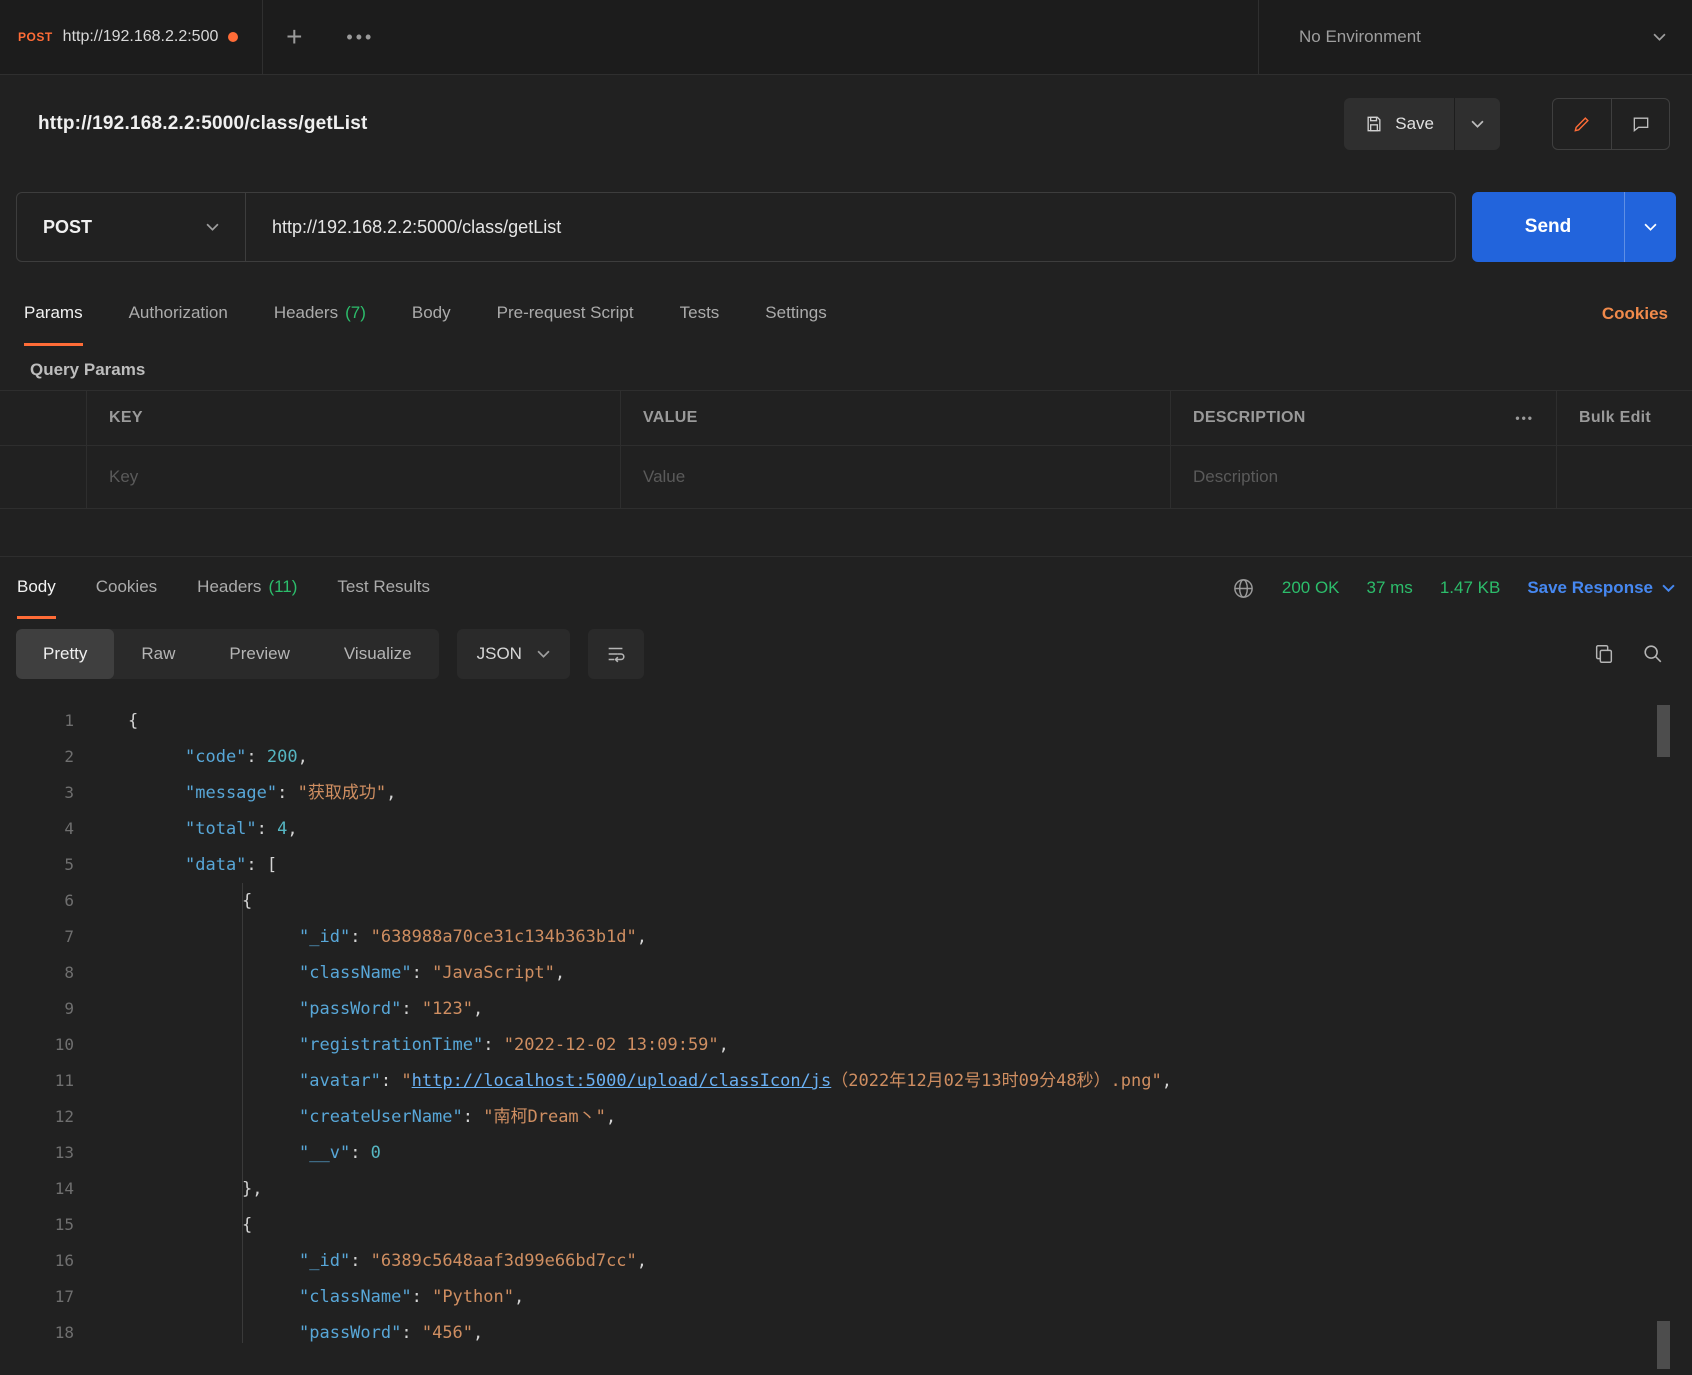 This screenshot has height=1375, width=1692. I want to click on response-toolbar: Pretty Raw Preview Visualize JSON, so click(846, 654).